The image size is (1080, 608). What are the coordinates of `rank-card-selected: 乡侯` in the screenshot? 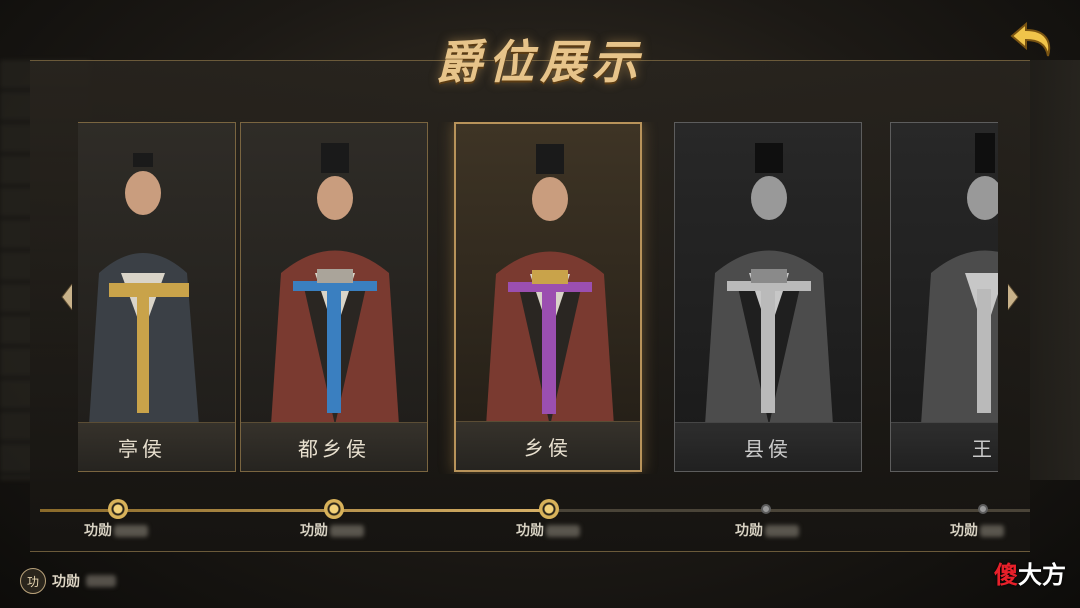 It's located at (548, 297).